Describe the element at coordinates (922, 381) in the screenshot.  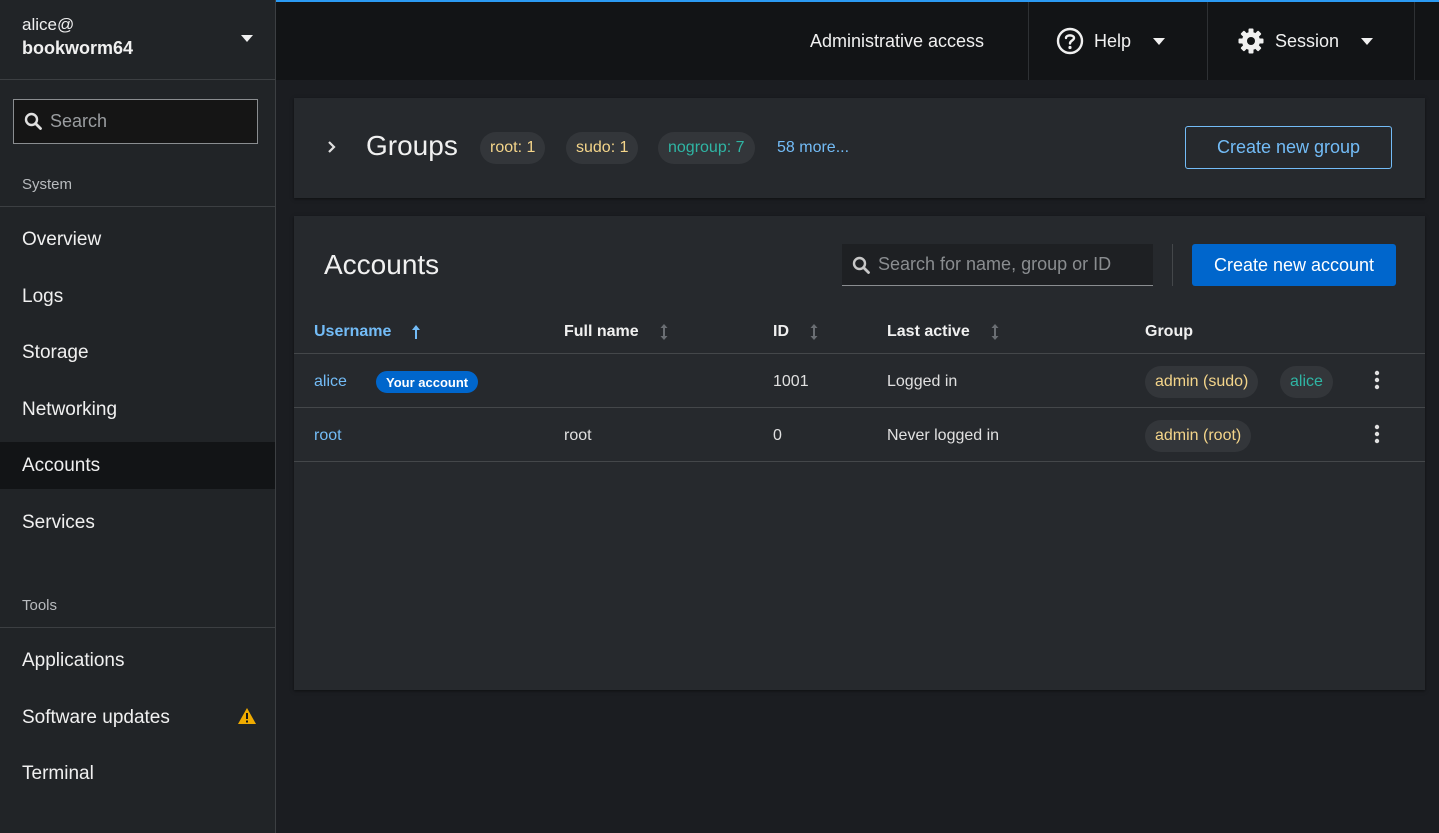
I see `last-active-cell: Logged in` at that location.